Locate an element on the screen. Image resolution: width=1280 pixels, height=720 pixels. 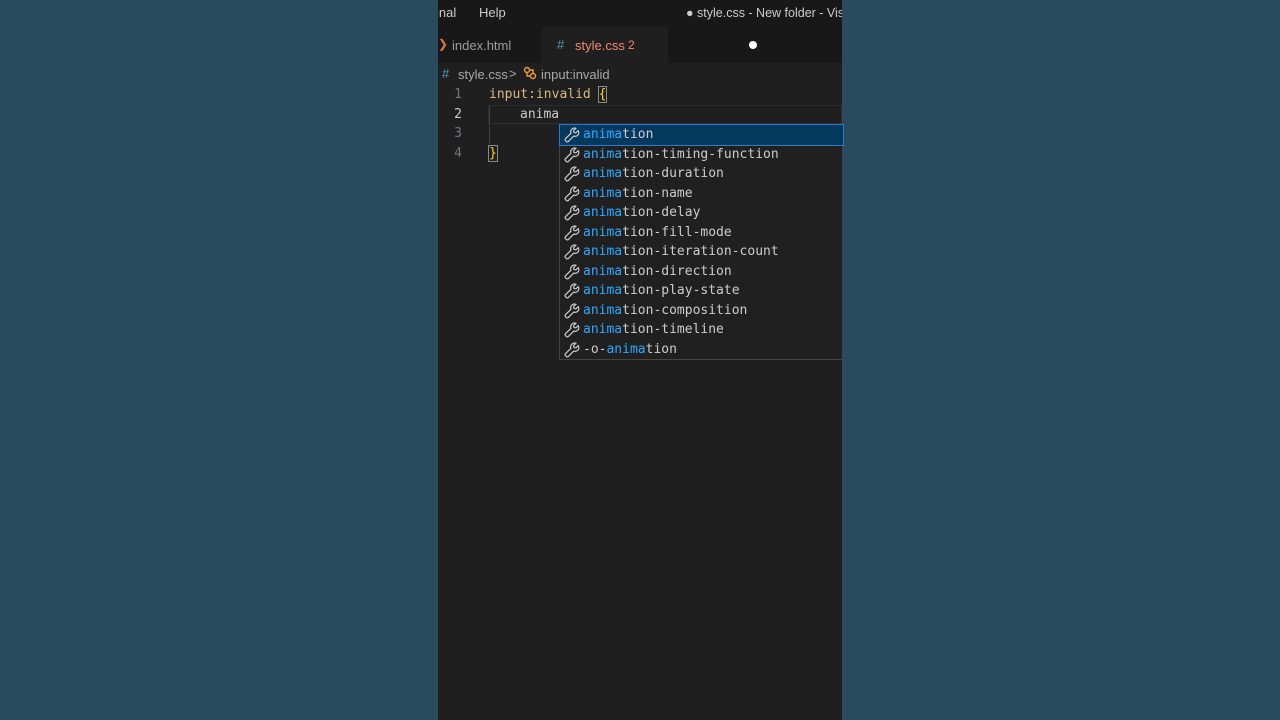
window-title: ● style.css - New folder - Vis is located at coordinates (764, 12).